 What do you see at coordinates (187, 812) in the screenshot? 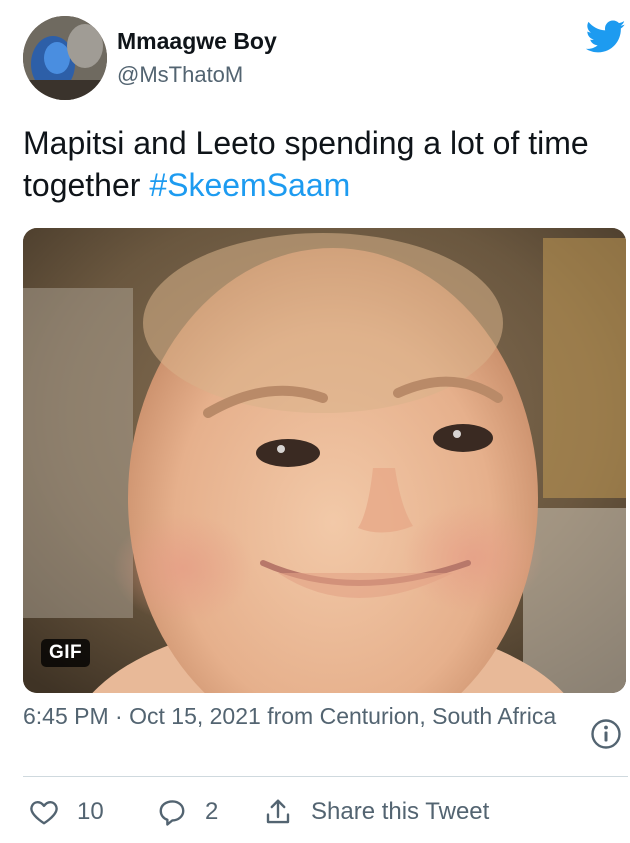
I see `reply-button: 2` at bounding box center [187, 812].